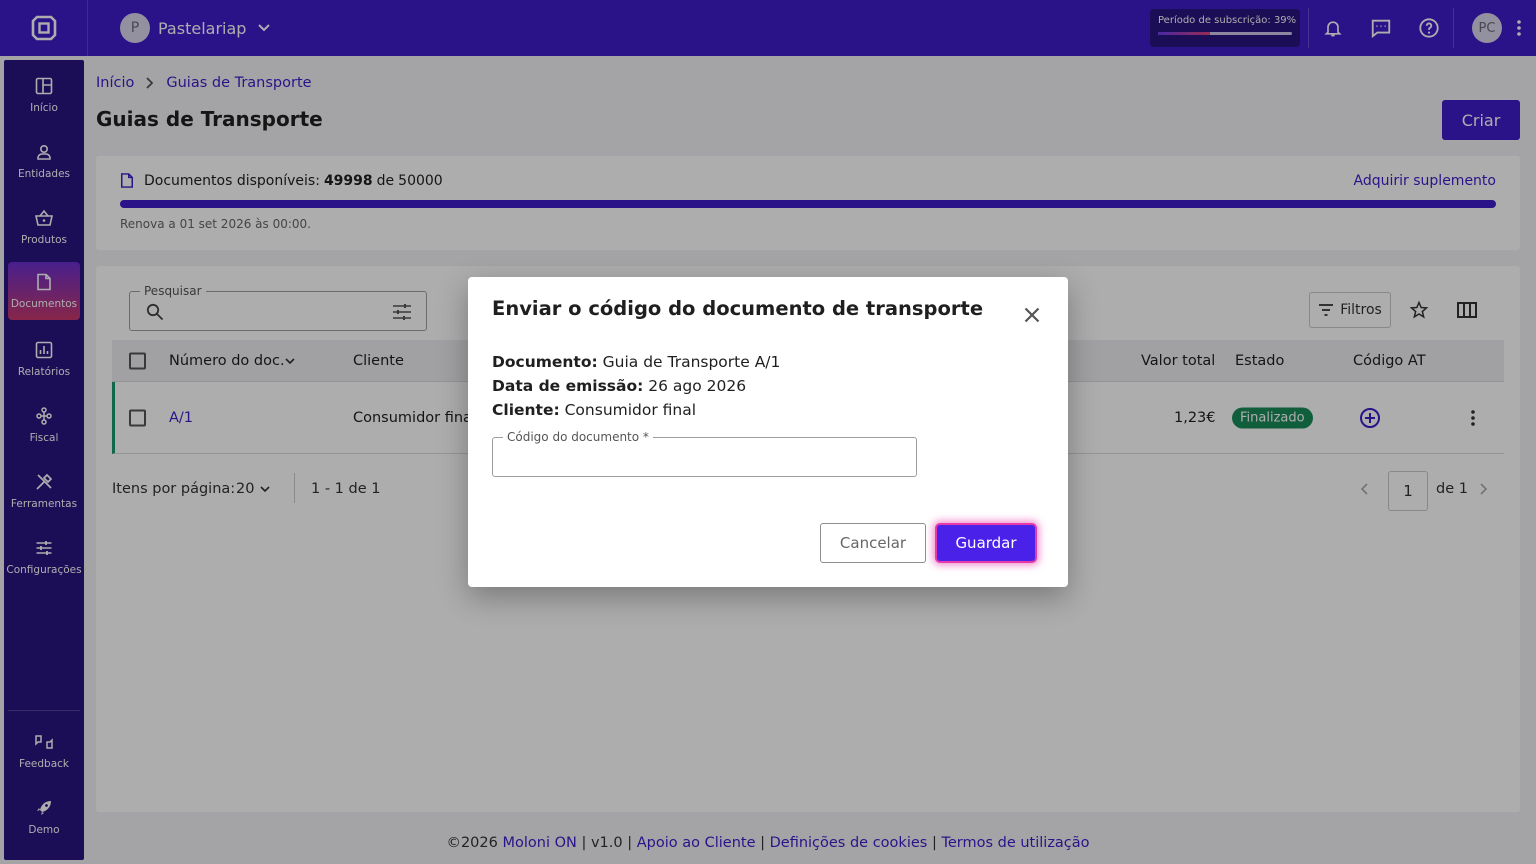  I want to click on close-button, so click(1032, 315).